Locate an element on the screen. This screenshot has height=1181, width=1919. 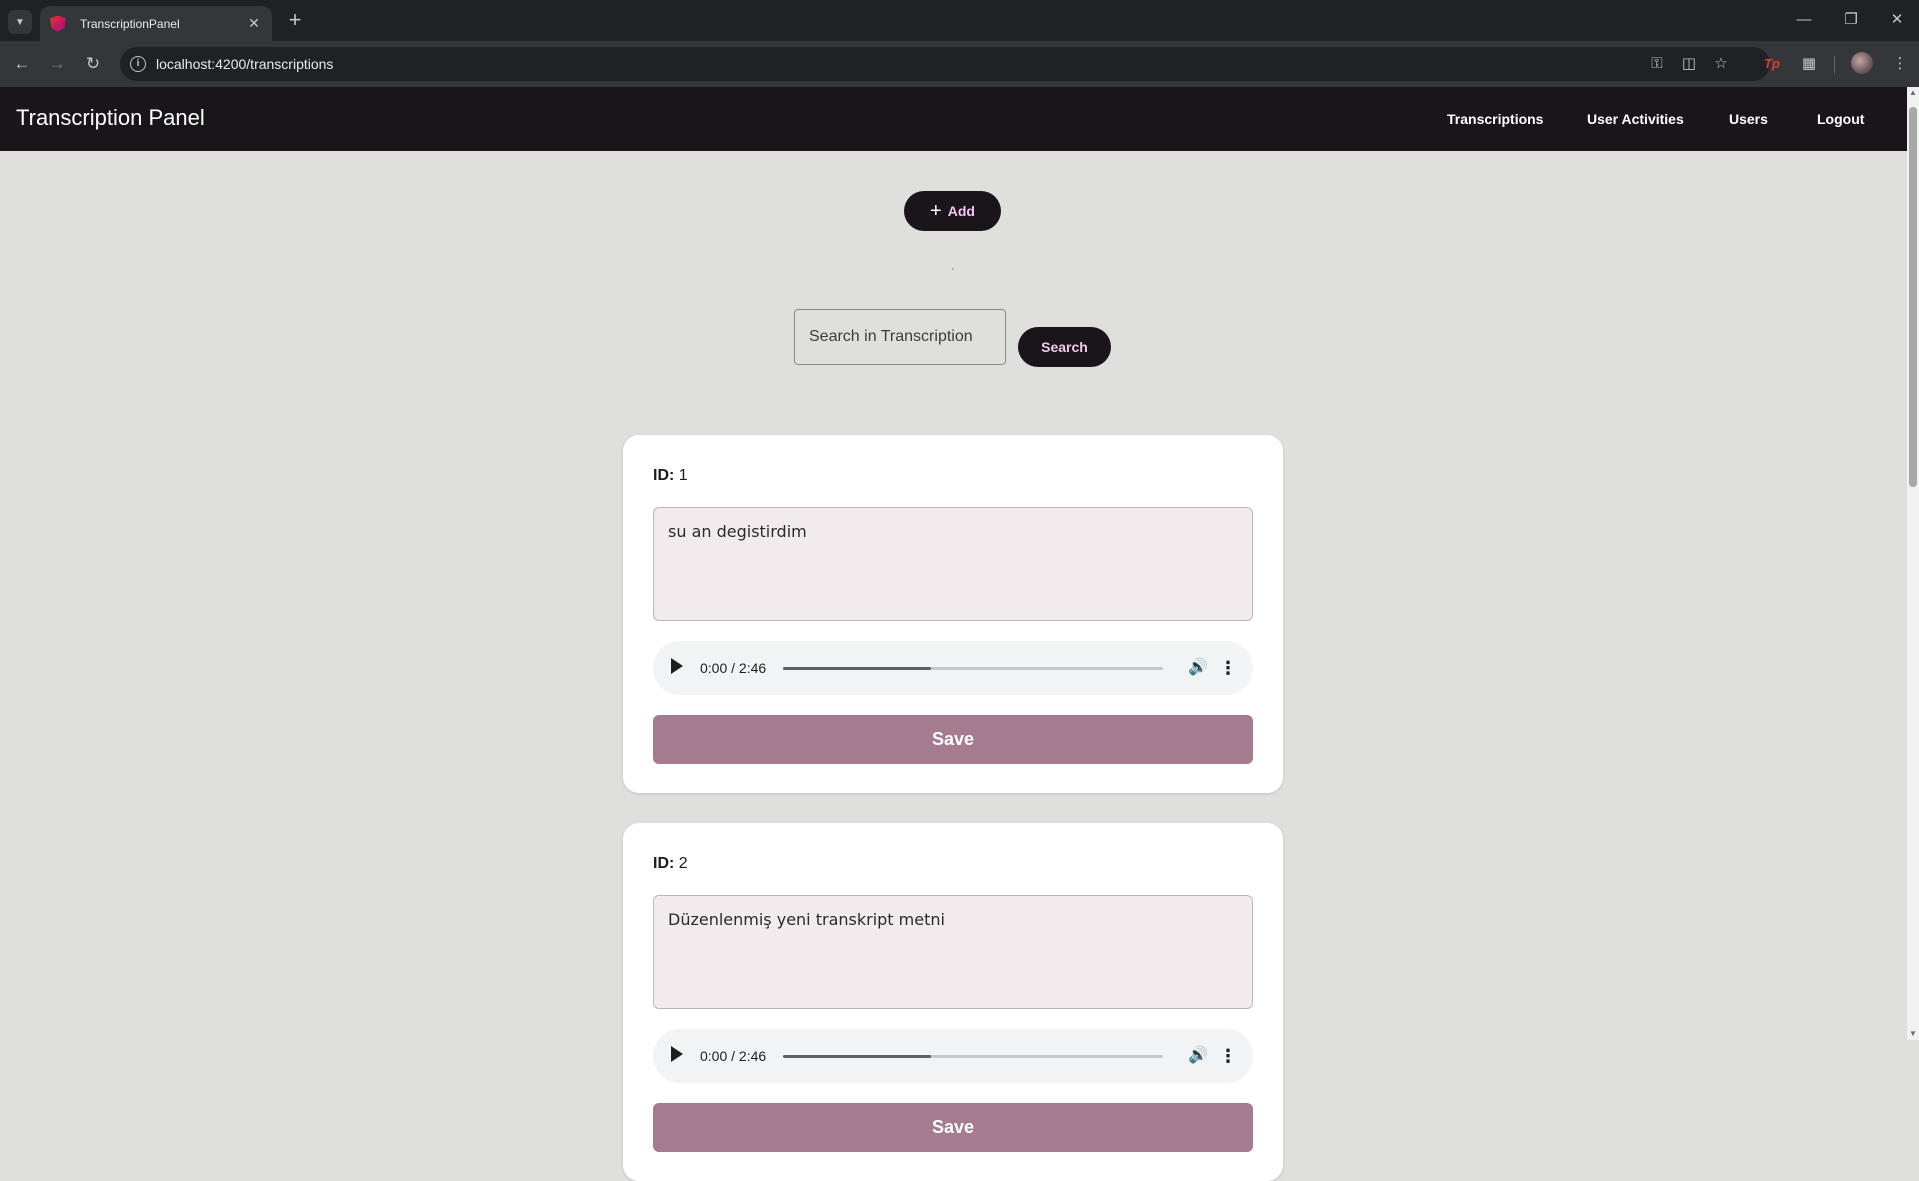
transcription-textarea: Düzenlenmiş yeni transkript metni is located at coordinates (953, 952).